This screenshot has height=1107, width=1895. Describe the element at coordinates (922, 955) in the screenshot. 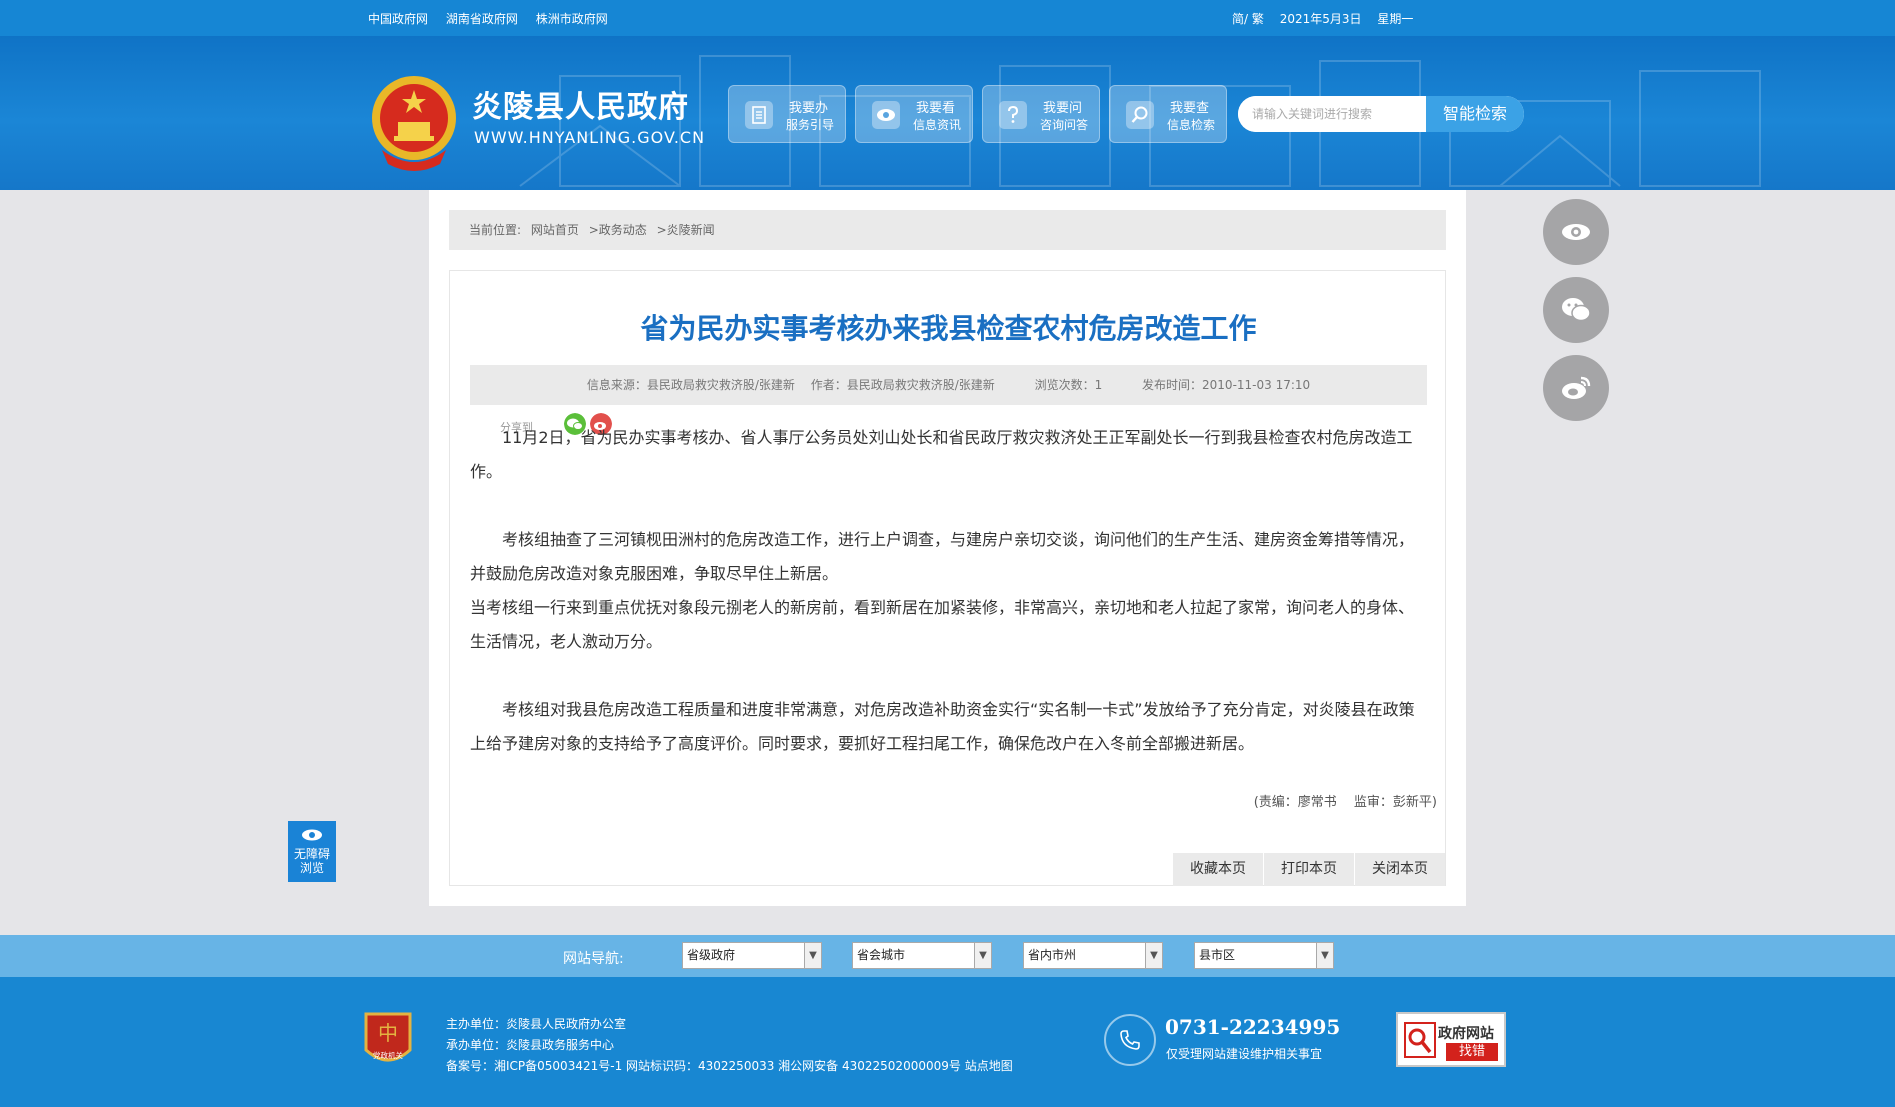

I see `select-capital-cities: 省会城市 ▼` at that location.